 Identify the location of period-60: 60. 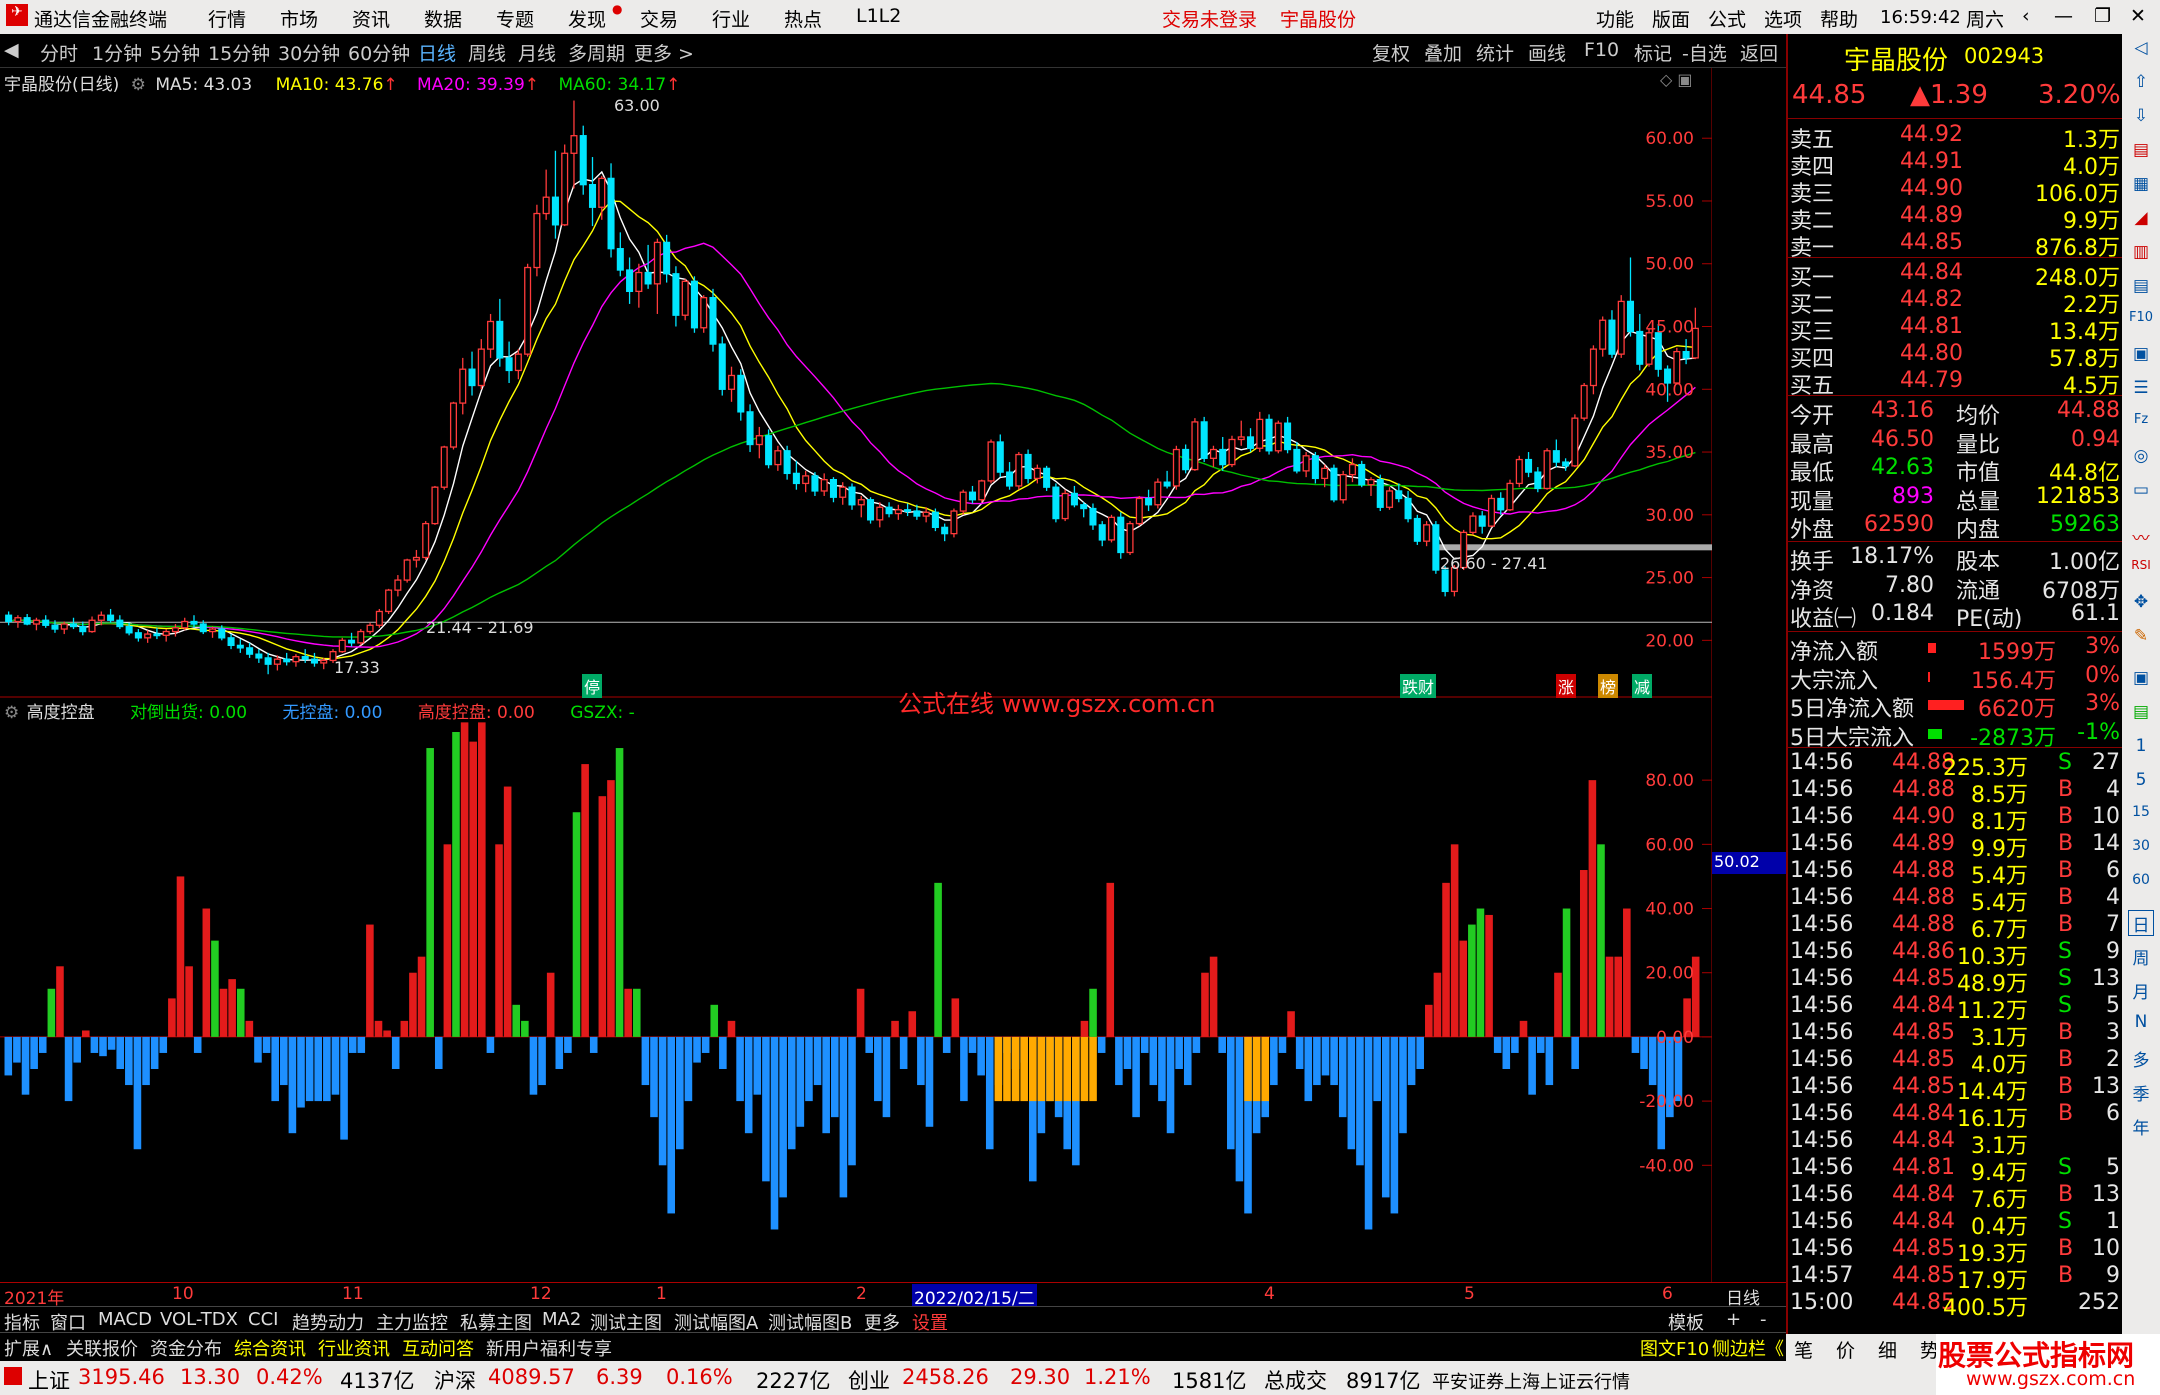
(2141, 885).